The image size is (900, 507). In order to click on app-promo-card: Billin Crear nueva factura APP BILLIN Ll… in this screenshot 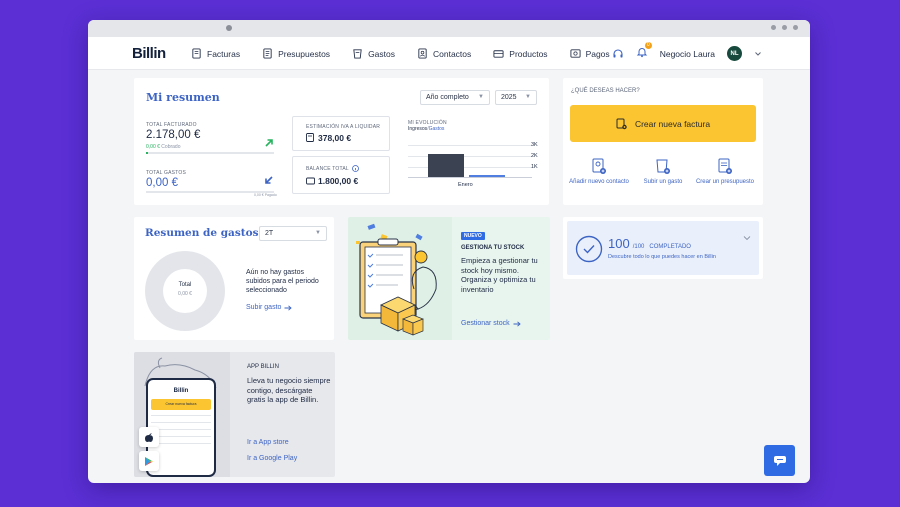, I will do `click(234, 414)`.